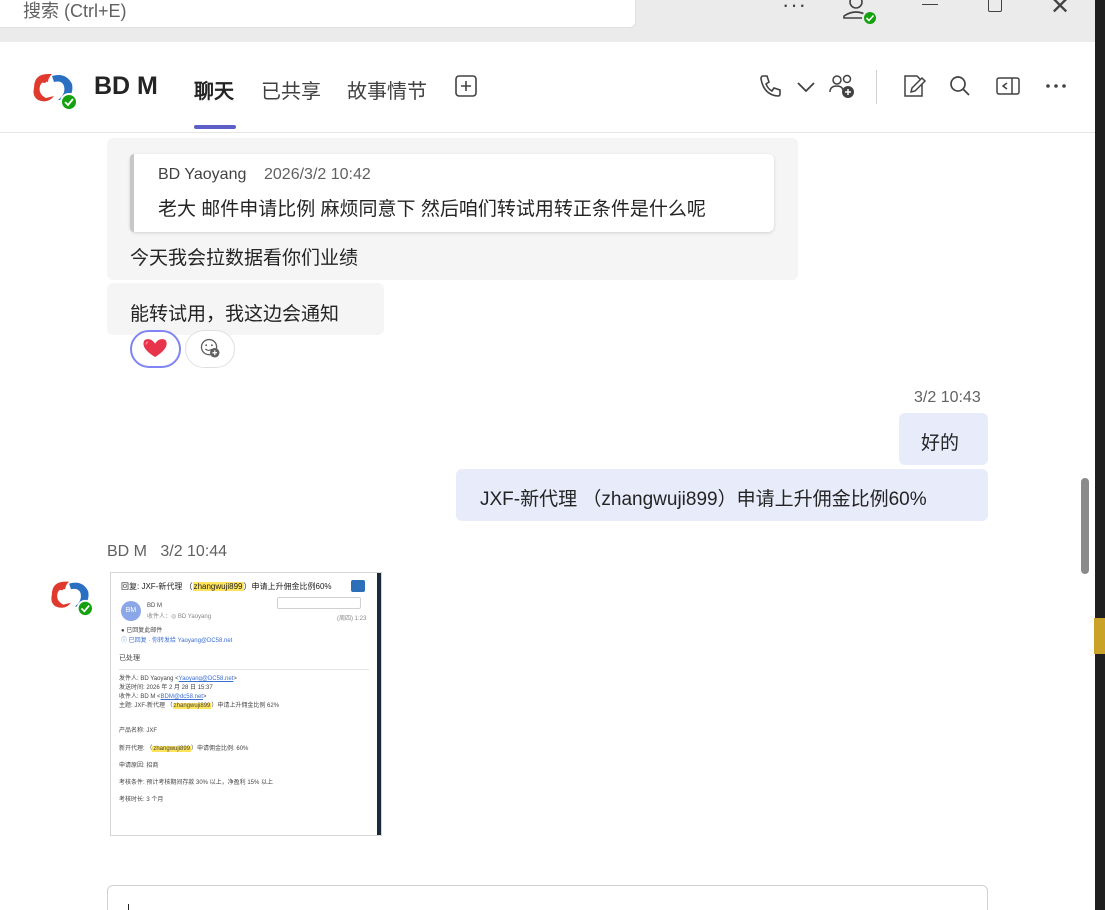 This screenshot has height=910, width=1105. I want to click on person-available-icon, so click(860, 15).